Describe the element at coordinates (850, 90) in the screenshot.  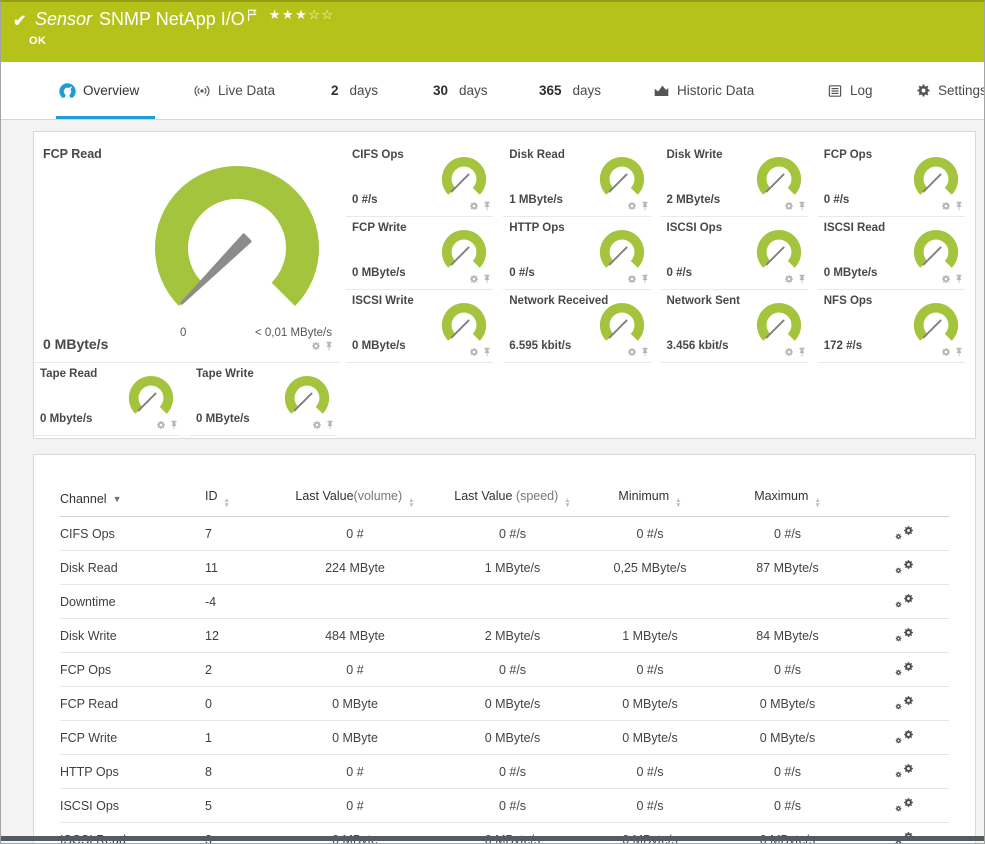
I see `tab-log: Log` at that location.